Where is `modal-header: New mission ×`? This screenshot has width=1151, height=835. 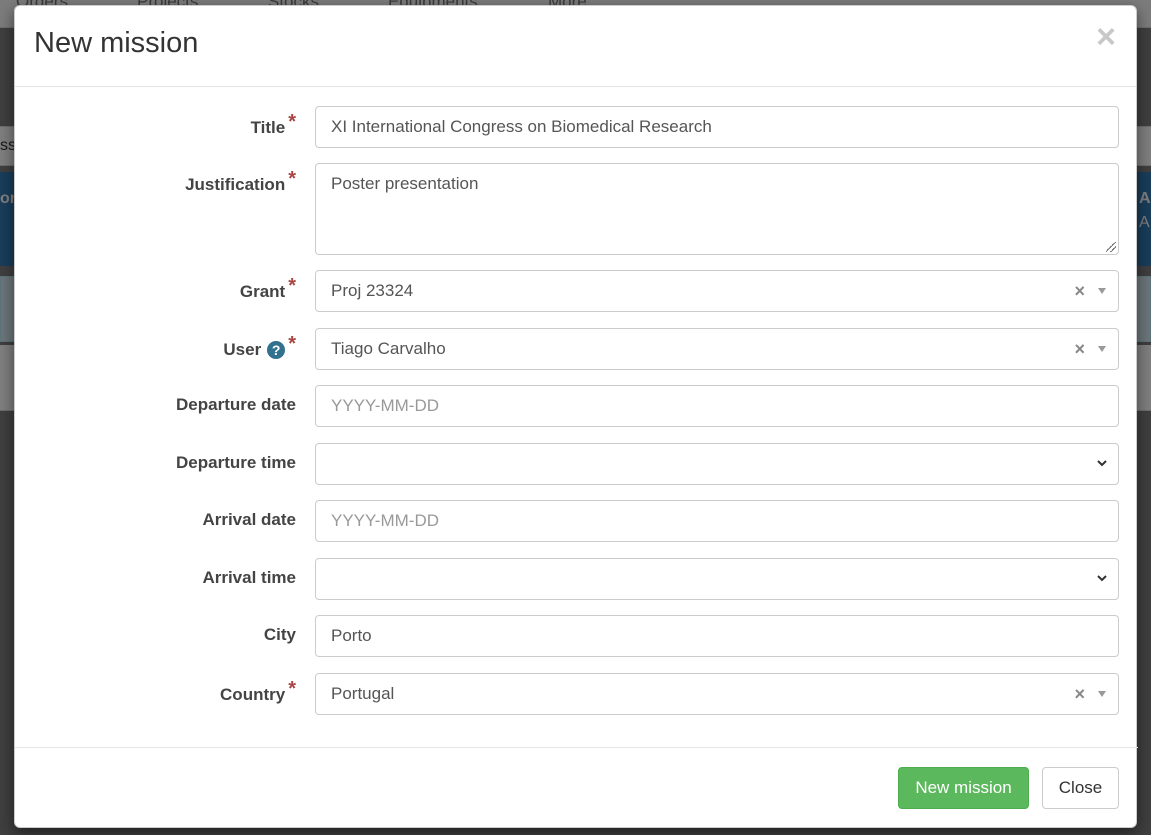 modal-header: New mission × is located at coordinates (575, 46).